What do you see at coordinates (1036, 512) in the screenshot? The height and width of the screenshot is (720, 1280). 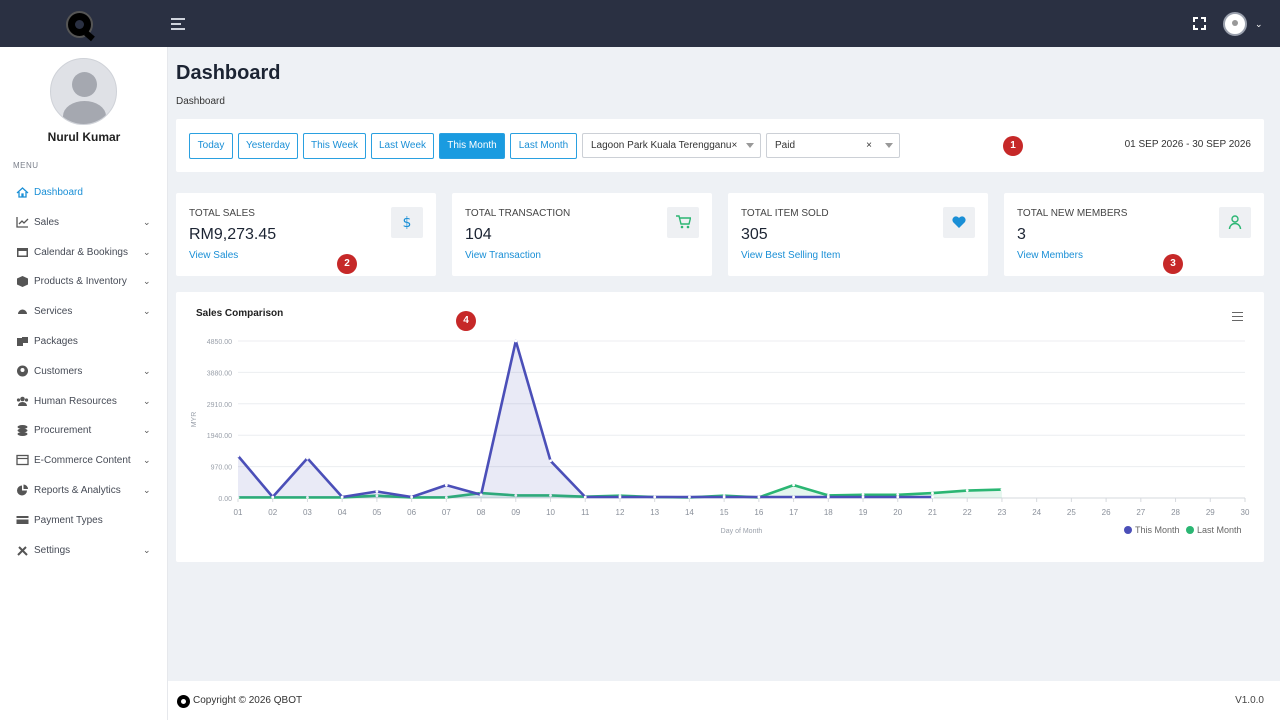 I see `x-tick-label: 24` at bounding box center [1036, 512].